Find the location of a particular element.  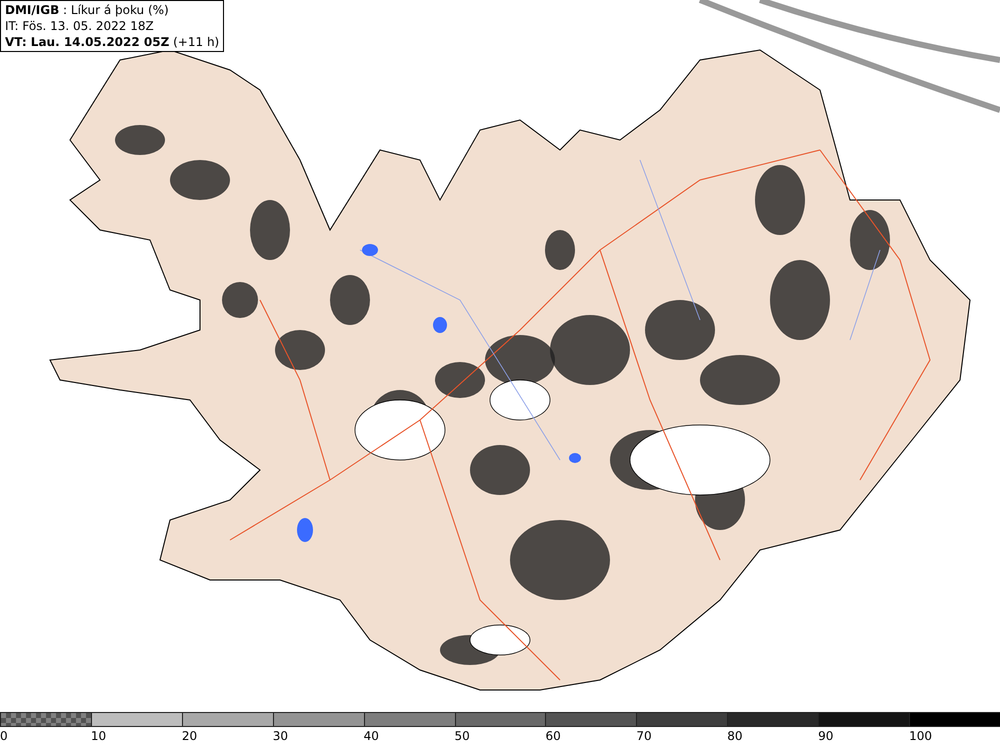

legend-label: 70 is located at coordinates (644, 736).